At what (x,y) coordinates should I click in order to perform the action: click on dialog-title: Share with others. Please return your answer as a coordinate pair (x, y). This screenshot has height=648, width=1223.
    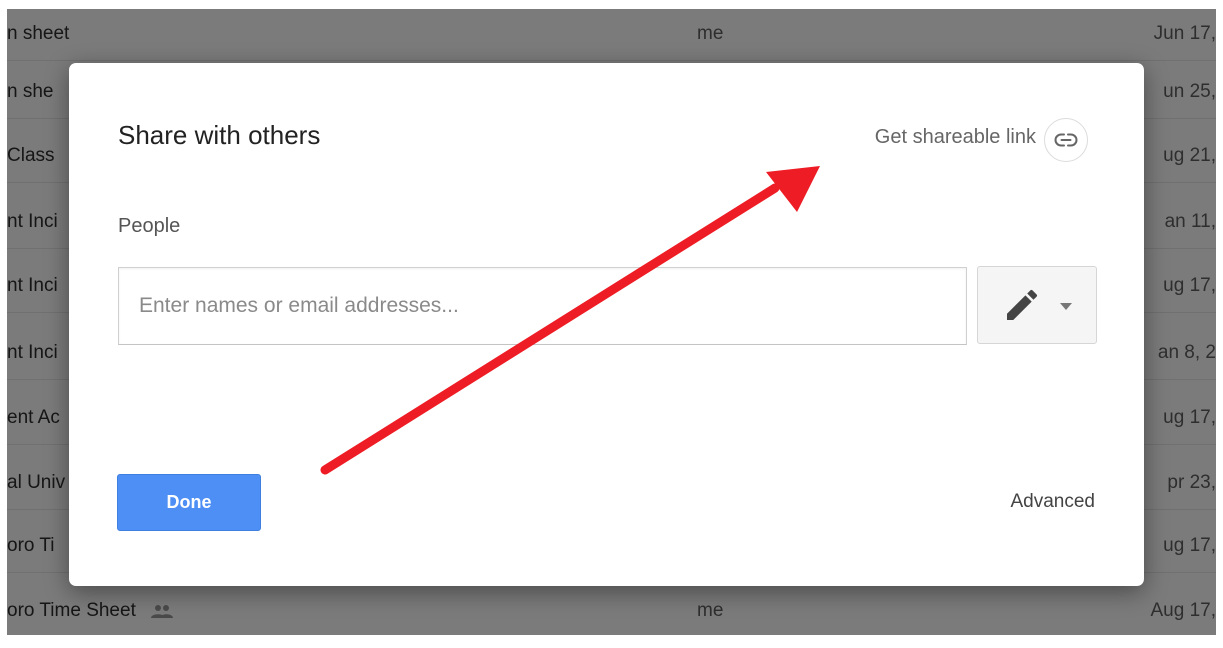
    Looking at the image, I should click on (219, 135).